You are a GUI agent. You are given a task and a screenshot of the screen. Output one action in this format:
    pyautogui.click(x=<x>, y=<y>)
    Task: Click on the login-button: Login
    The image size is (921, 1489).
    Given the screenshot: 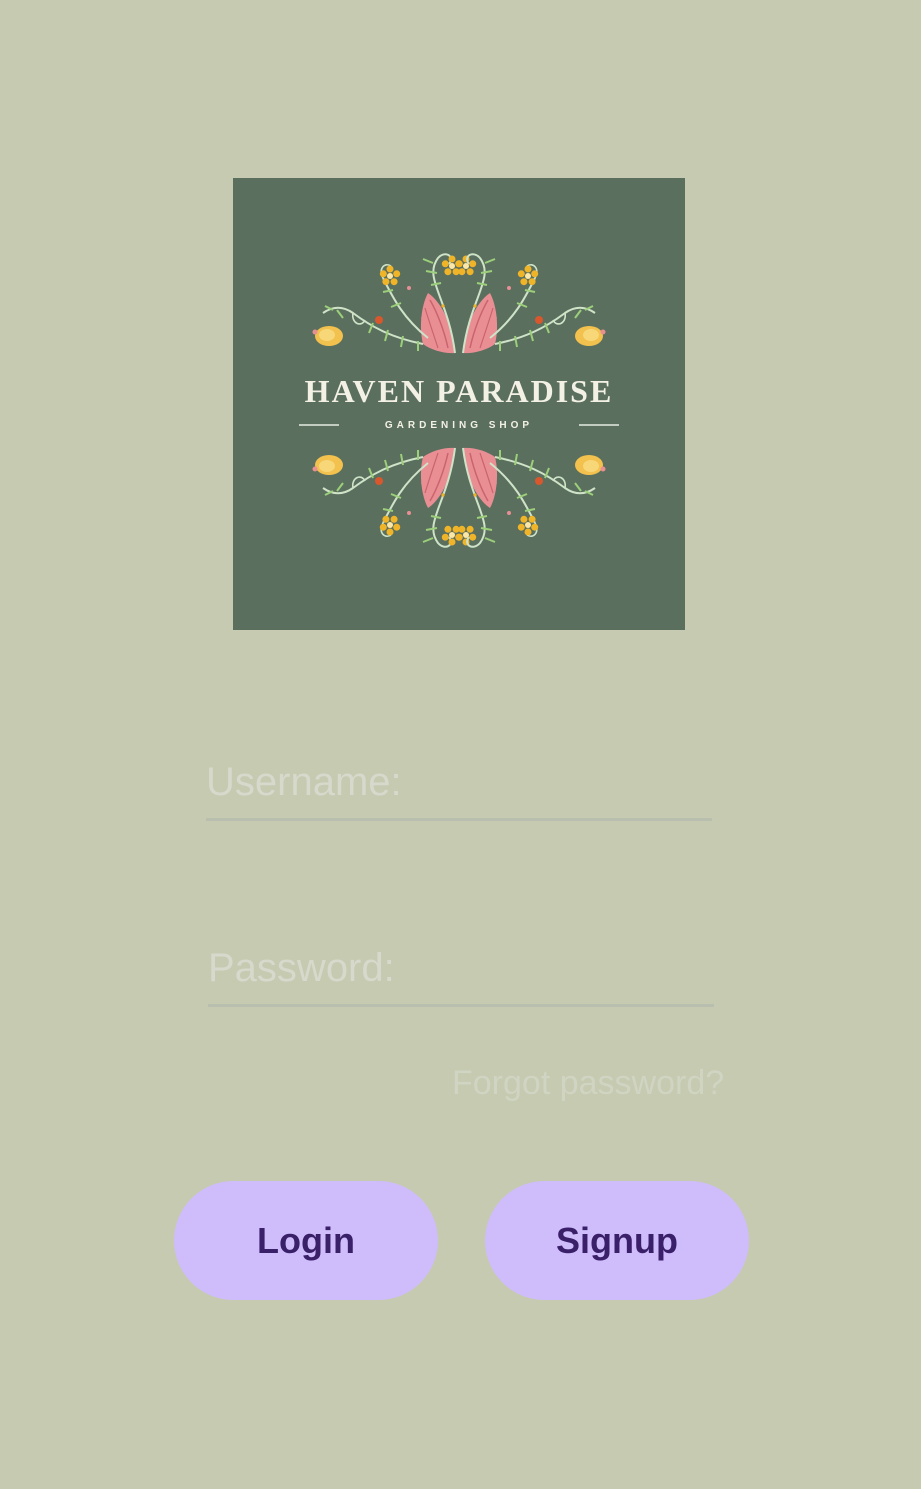 What is the action you would take?
    pyautogui.click(x=306, y=1240)
    